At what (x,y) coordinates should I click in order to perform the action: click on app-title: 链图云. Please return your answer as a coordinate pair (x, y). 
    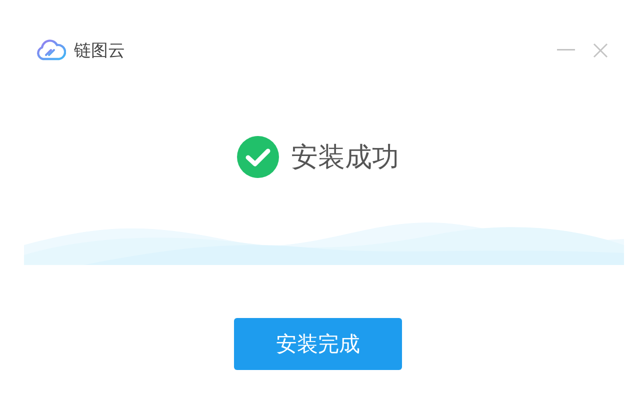
    Looking at the image, I should click on (99, 51).